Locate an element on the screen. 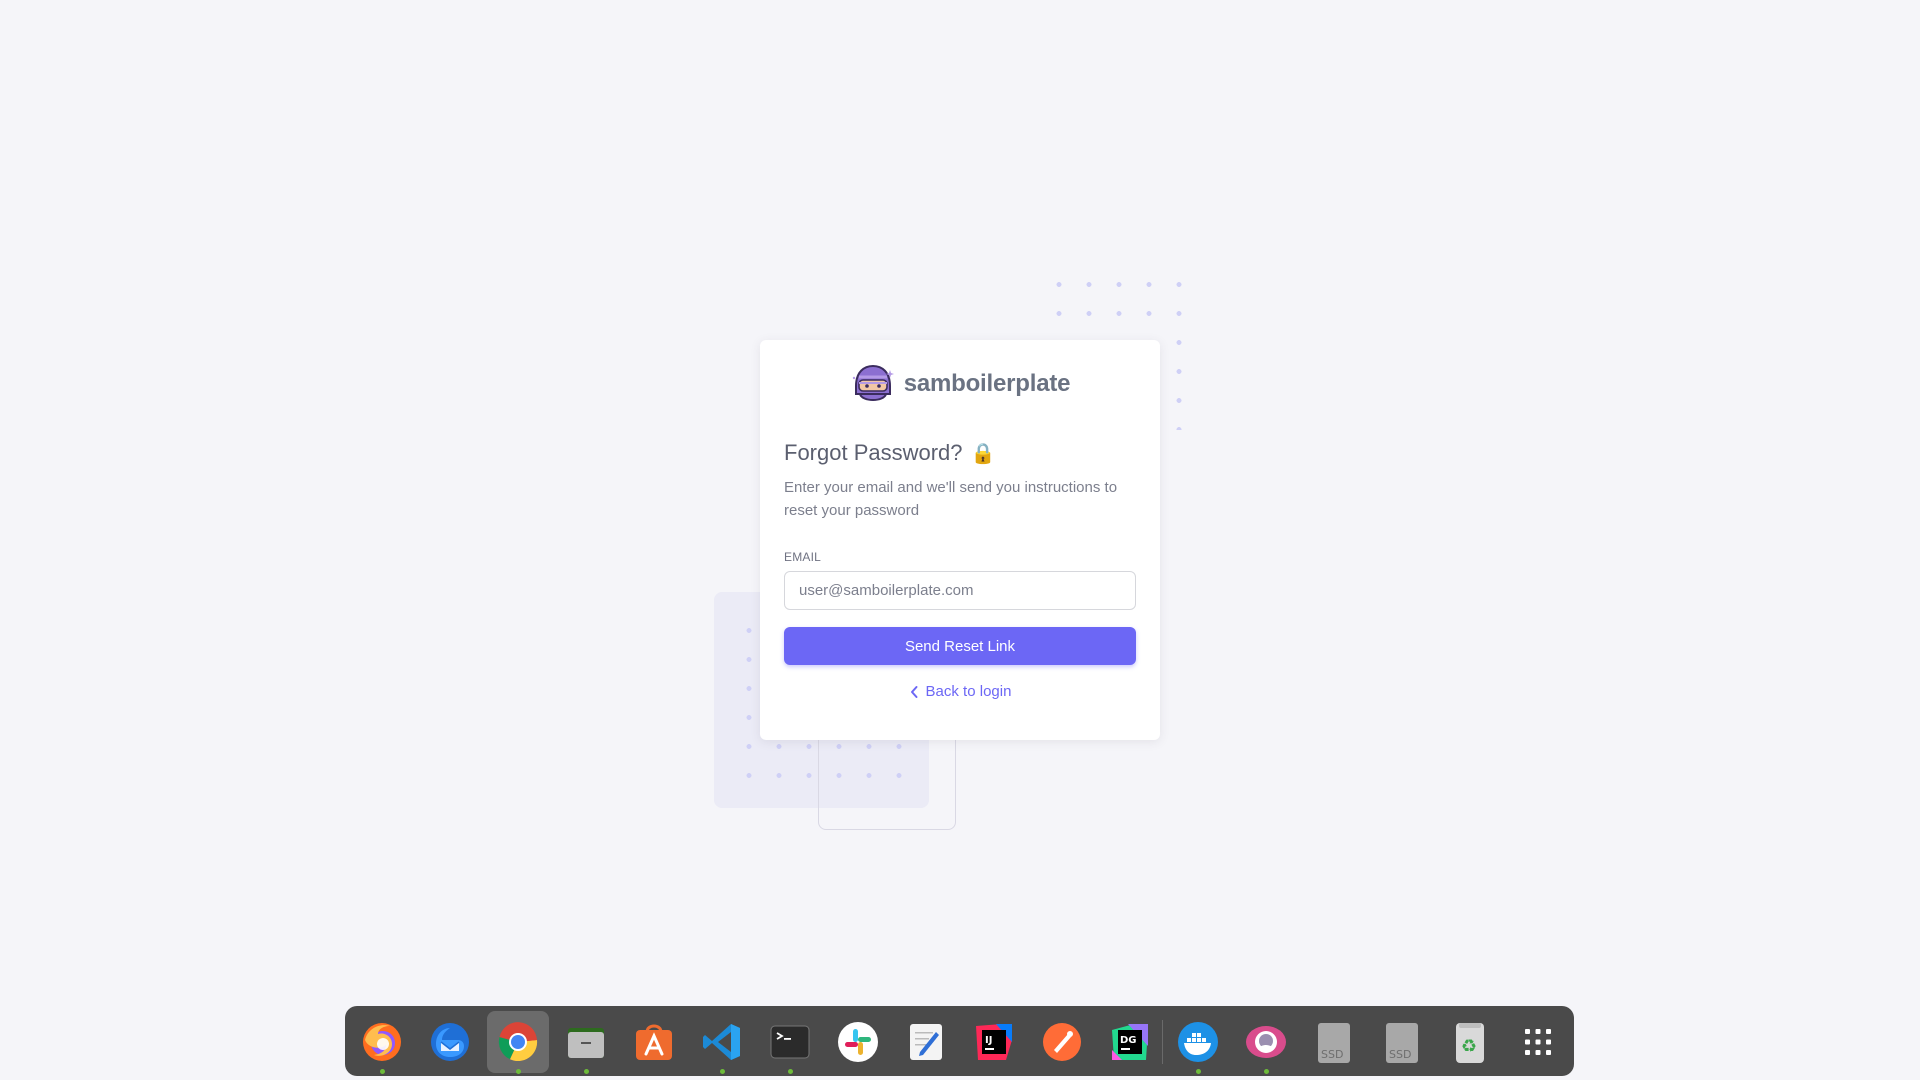  back-to-login-label: Back to login is located at coordinates (968, 691).